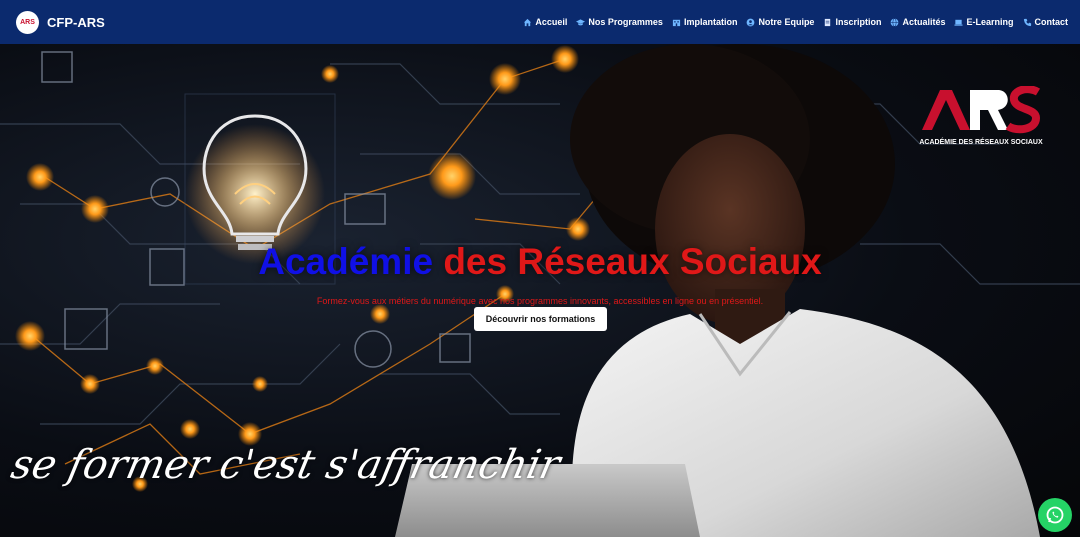 This screenshot has width=1080, height=537. I want to click on nav-item-actualites: Actualités, so click(917, 22).